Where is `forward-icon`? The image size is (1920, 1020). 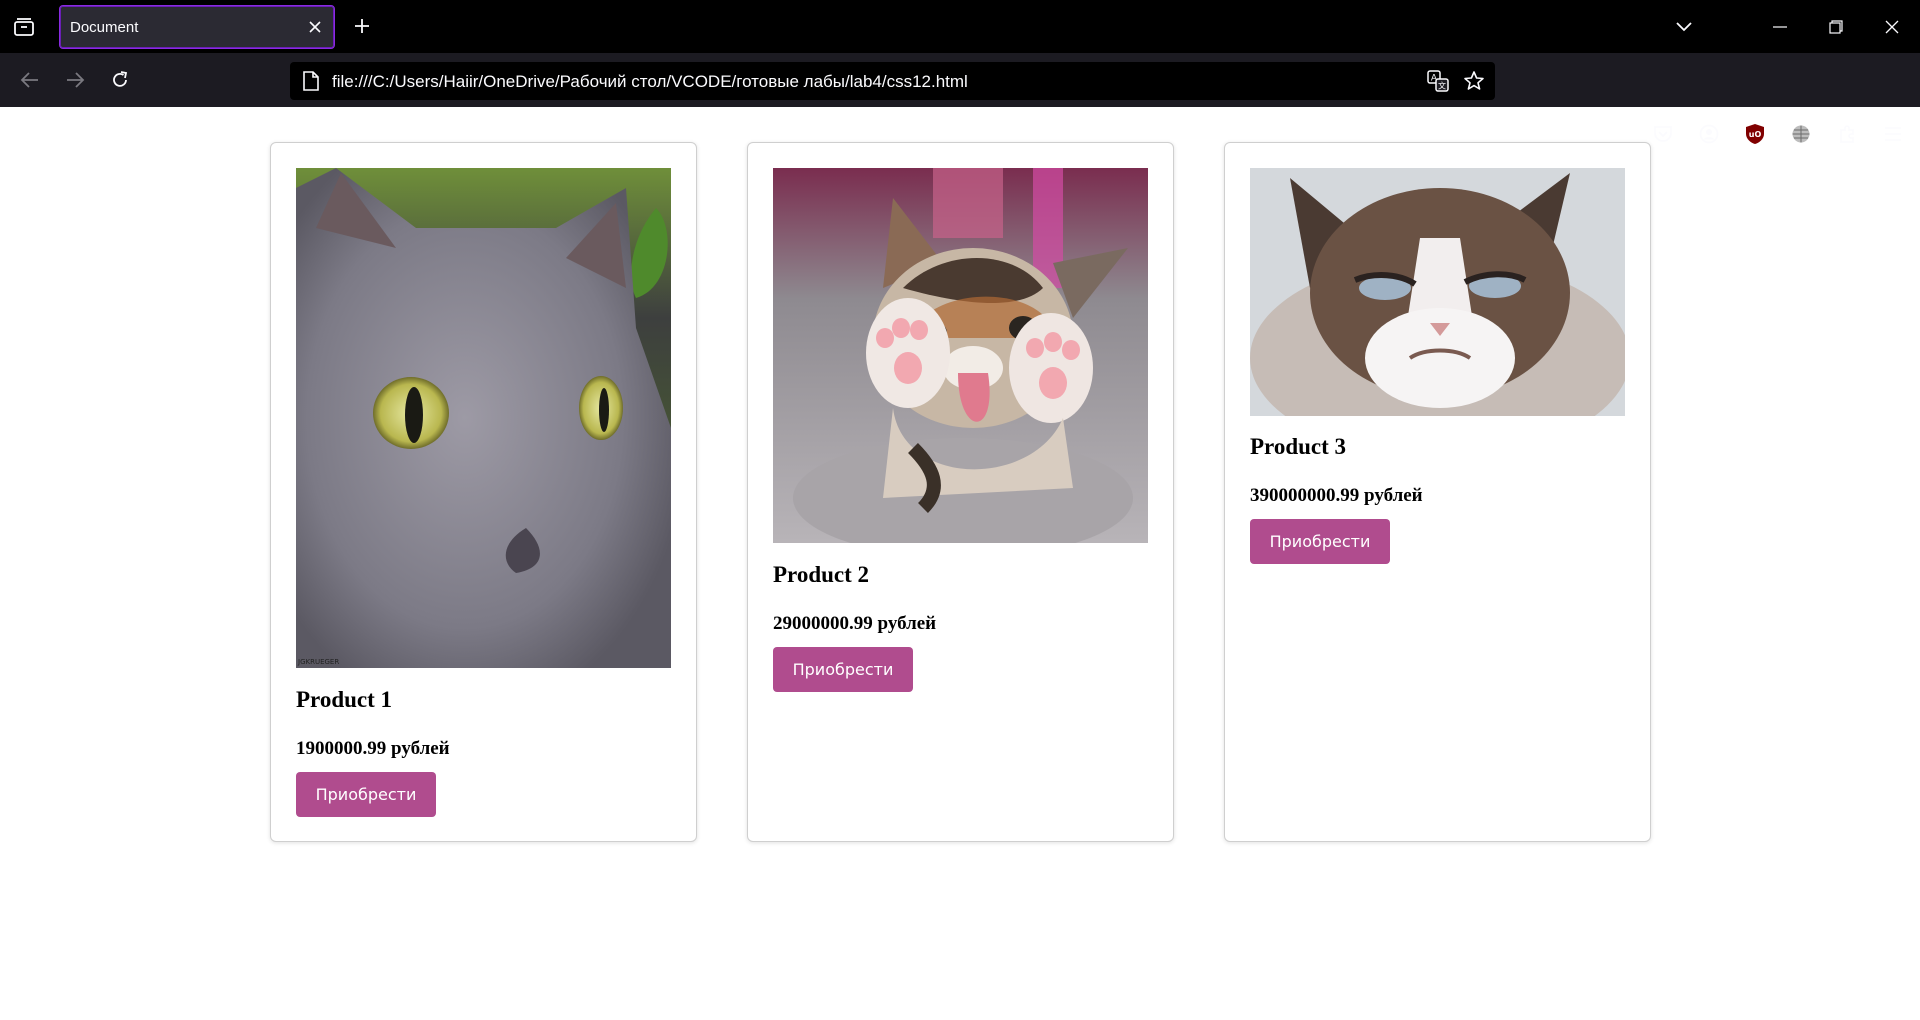 forward-icon is located at coordinates (75, 80).